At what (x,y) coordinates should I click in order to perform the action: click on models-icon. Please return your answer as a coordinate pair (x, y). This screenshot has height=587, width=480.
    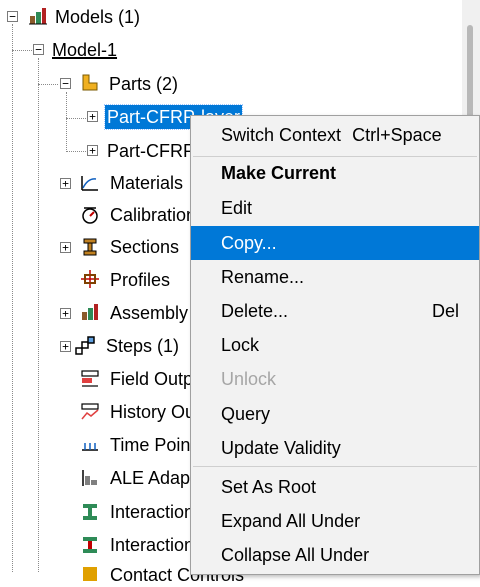
    Looking at the image, I should click on (38, 16).